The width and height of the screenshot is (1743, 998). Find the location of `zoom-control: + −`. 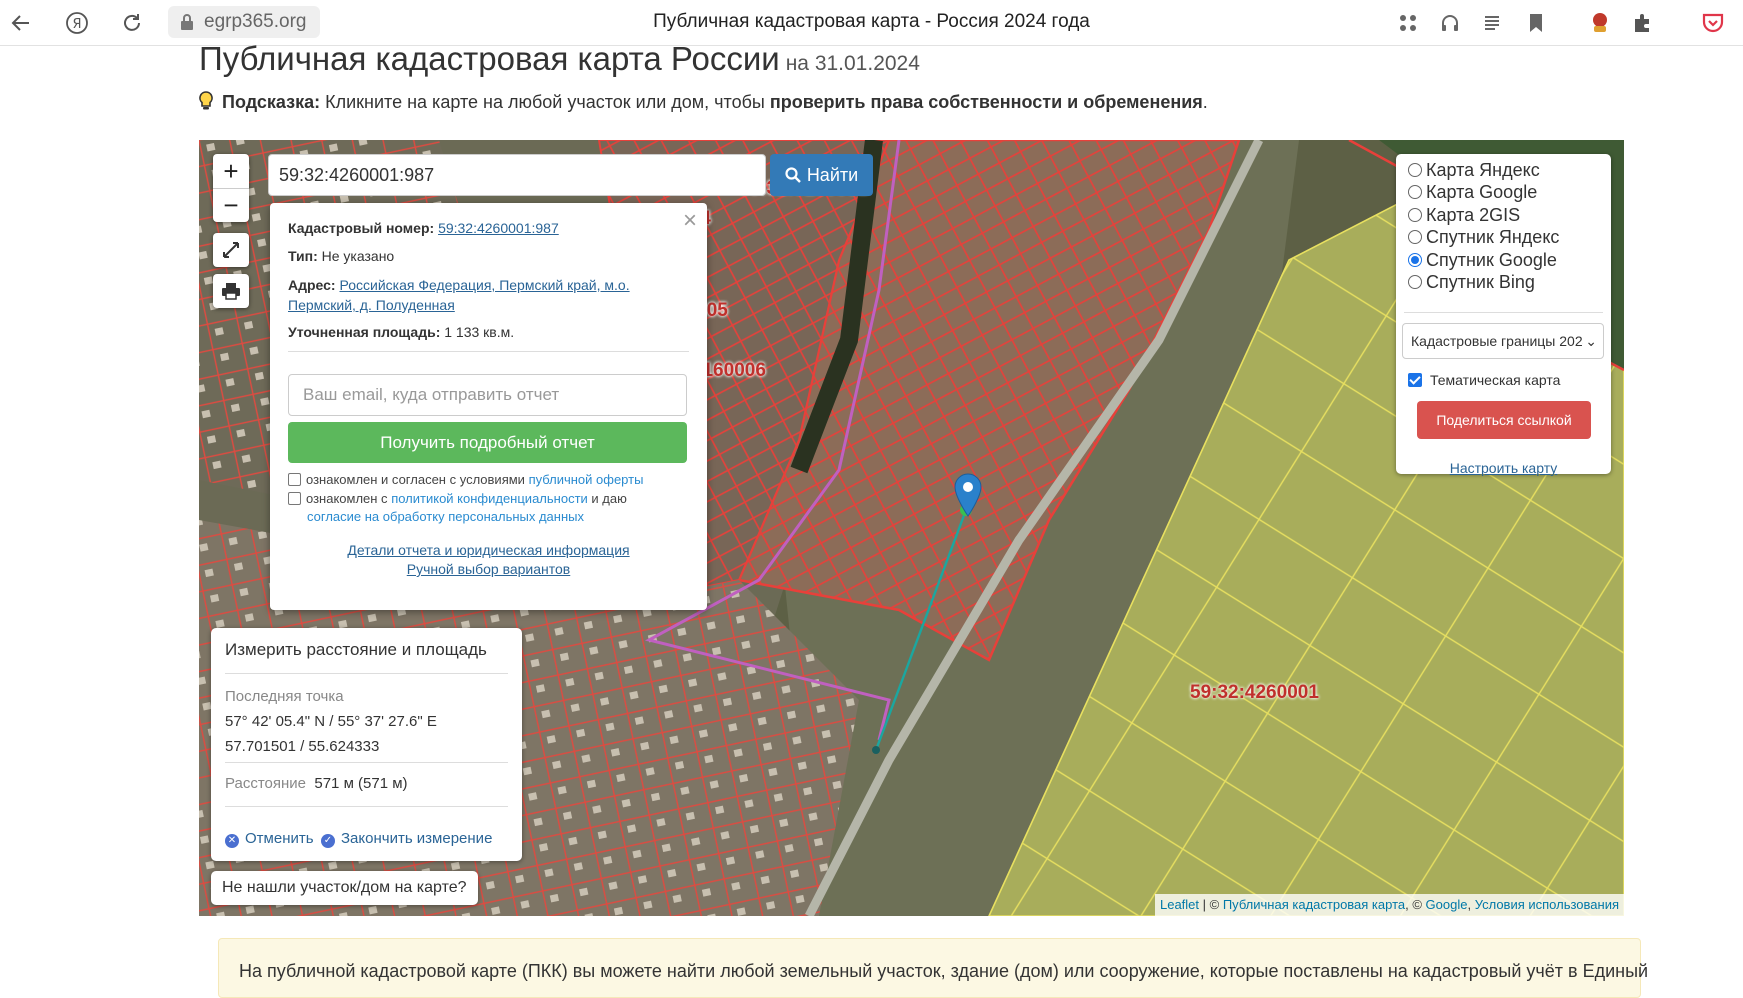

zoom-control: + − is located at coordinates (231, 188).